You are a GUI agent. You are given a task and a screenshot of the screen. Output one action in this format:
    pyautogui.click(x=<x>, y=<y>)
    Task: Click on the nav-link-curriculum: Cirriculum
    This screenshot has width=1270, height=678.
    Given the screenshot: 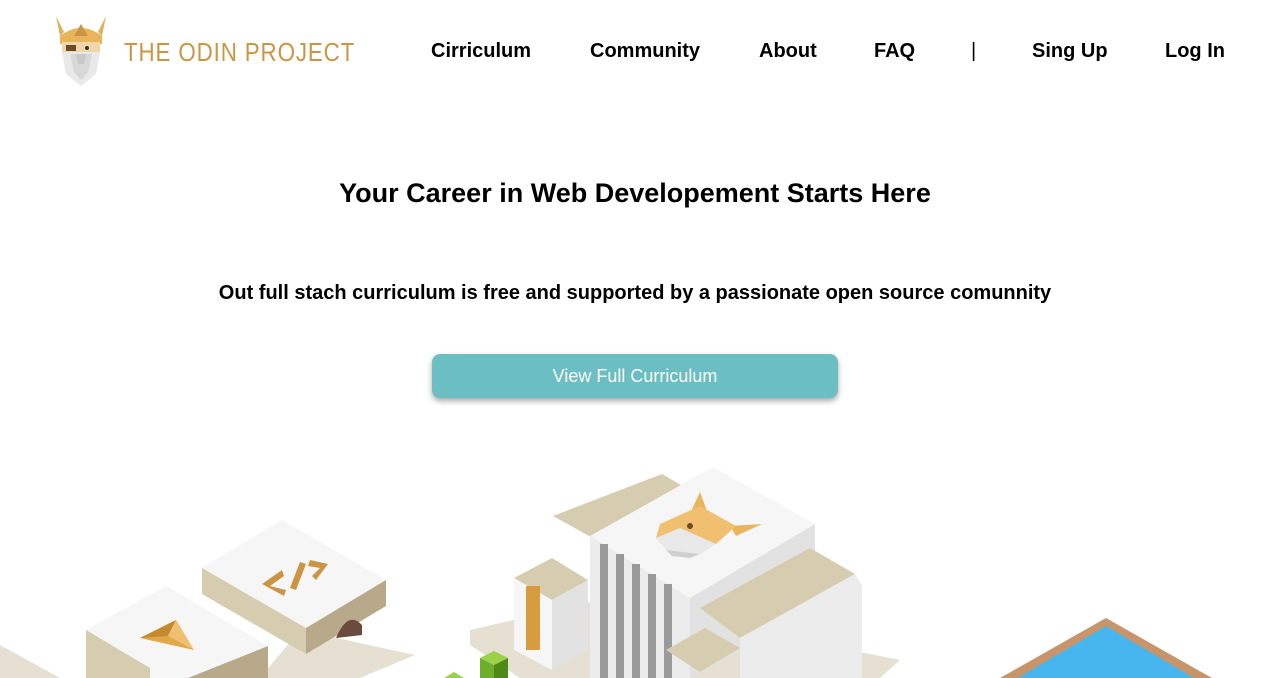 What is the action you would take?
    pyautogui.click(x=481, y=51)
    